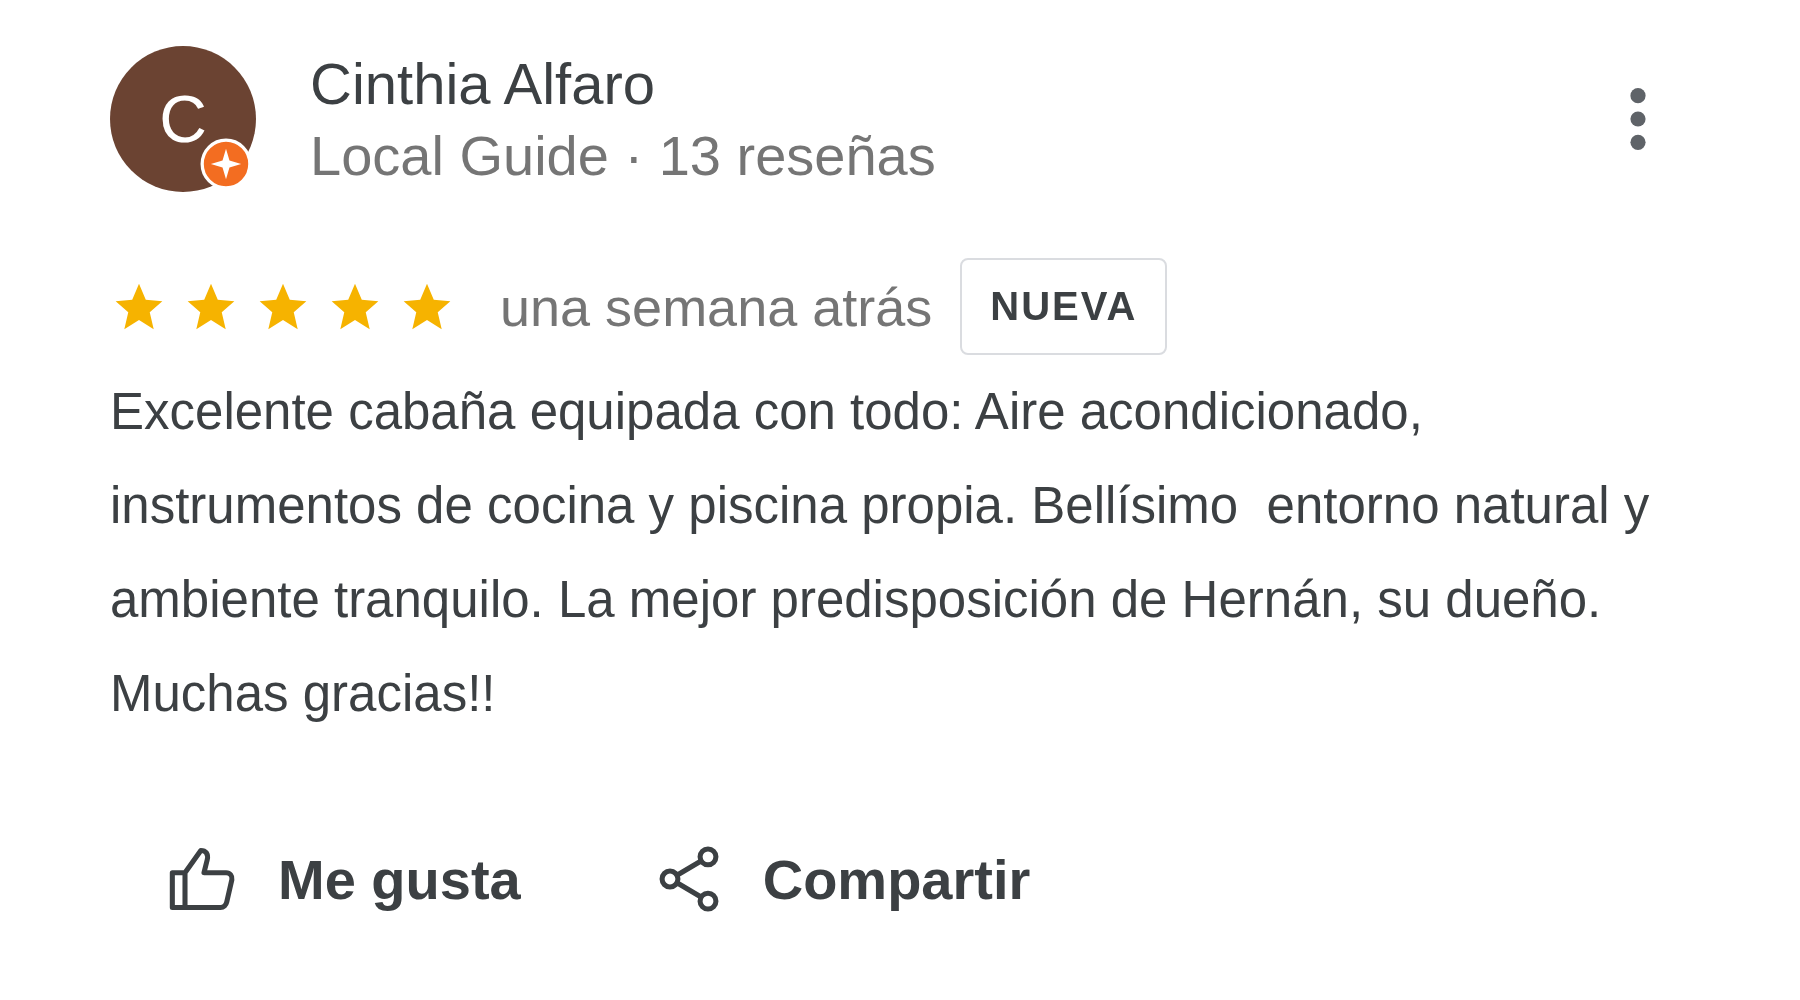  I want to click on review-time: una semana atrás, so click(716, 306).